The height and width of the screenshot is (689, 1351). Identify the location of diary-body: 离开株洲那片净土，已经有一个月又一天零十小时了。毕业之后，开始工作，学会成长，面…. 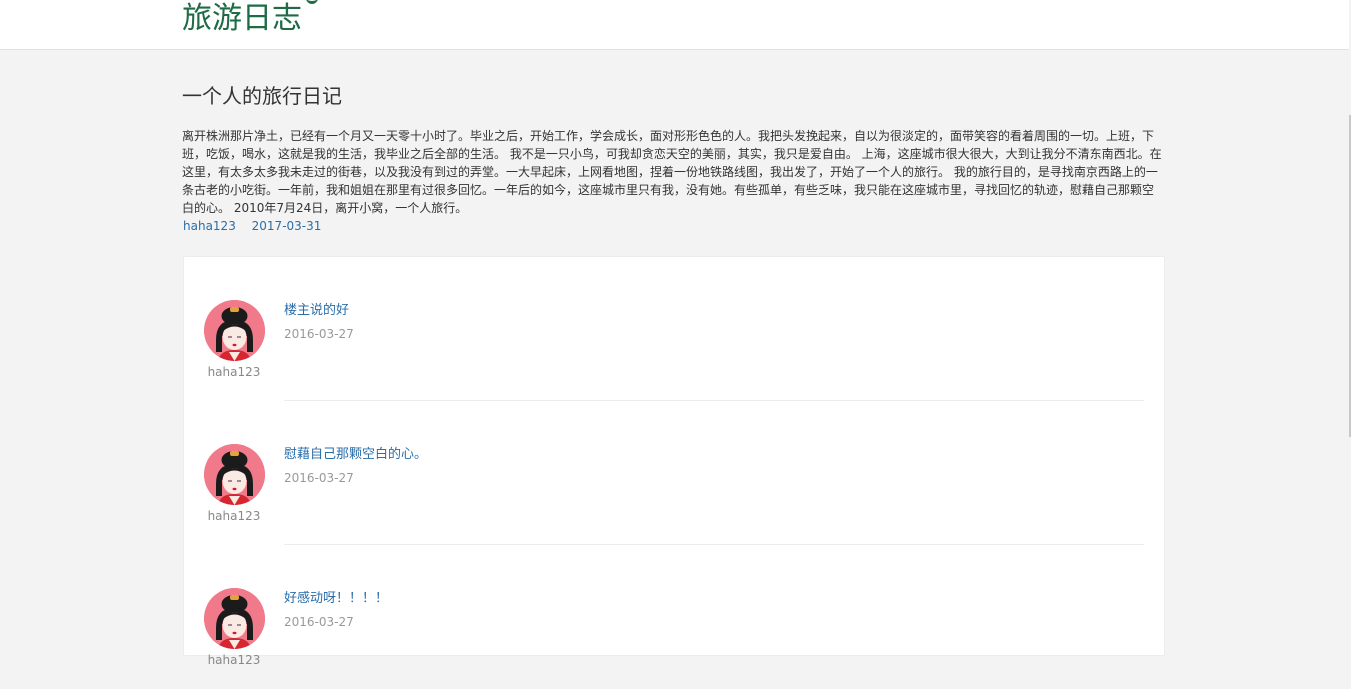
(672, 172).